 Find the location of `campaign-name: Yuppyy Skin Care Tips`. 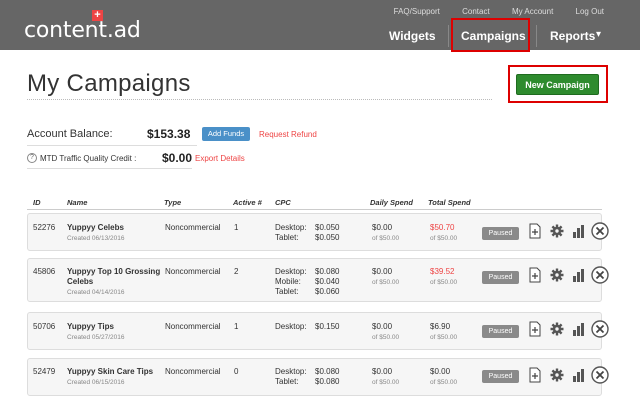

campaign-name: Yuppyy Skin Care Tips is located at coordinates (110, 372).